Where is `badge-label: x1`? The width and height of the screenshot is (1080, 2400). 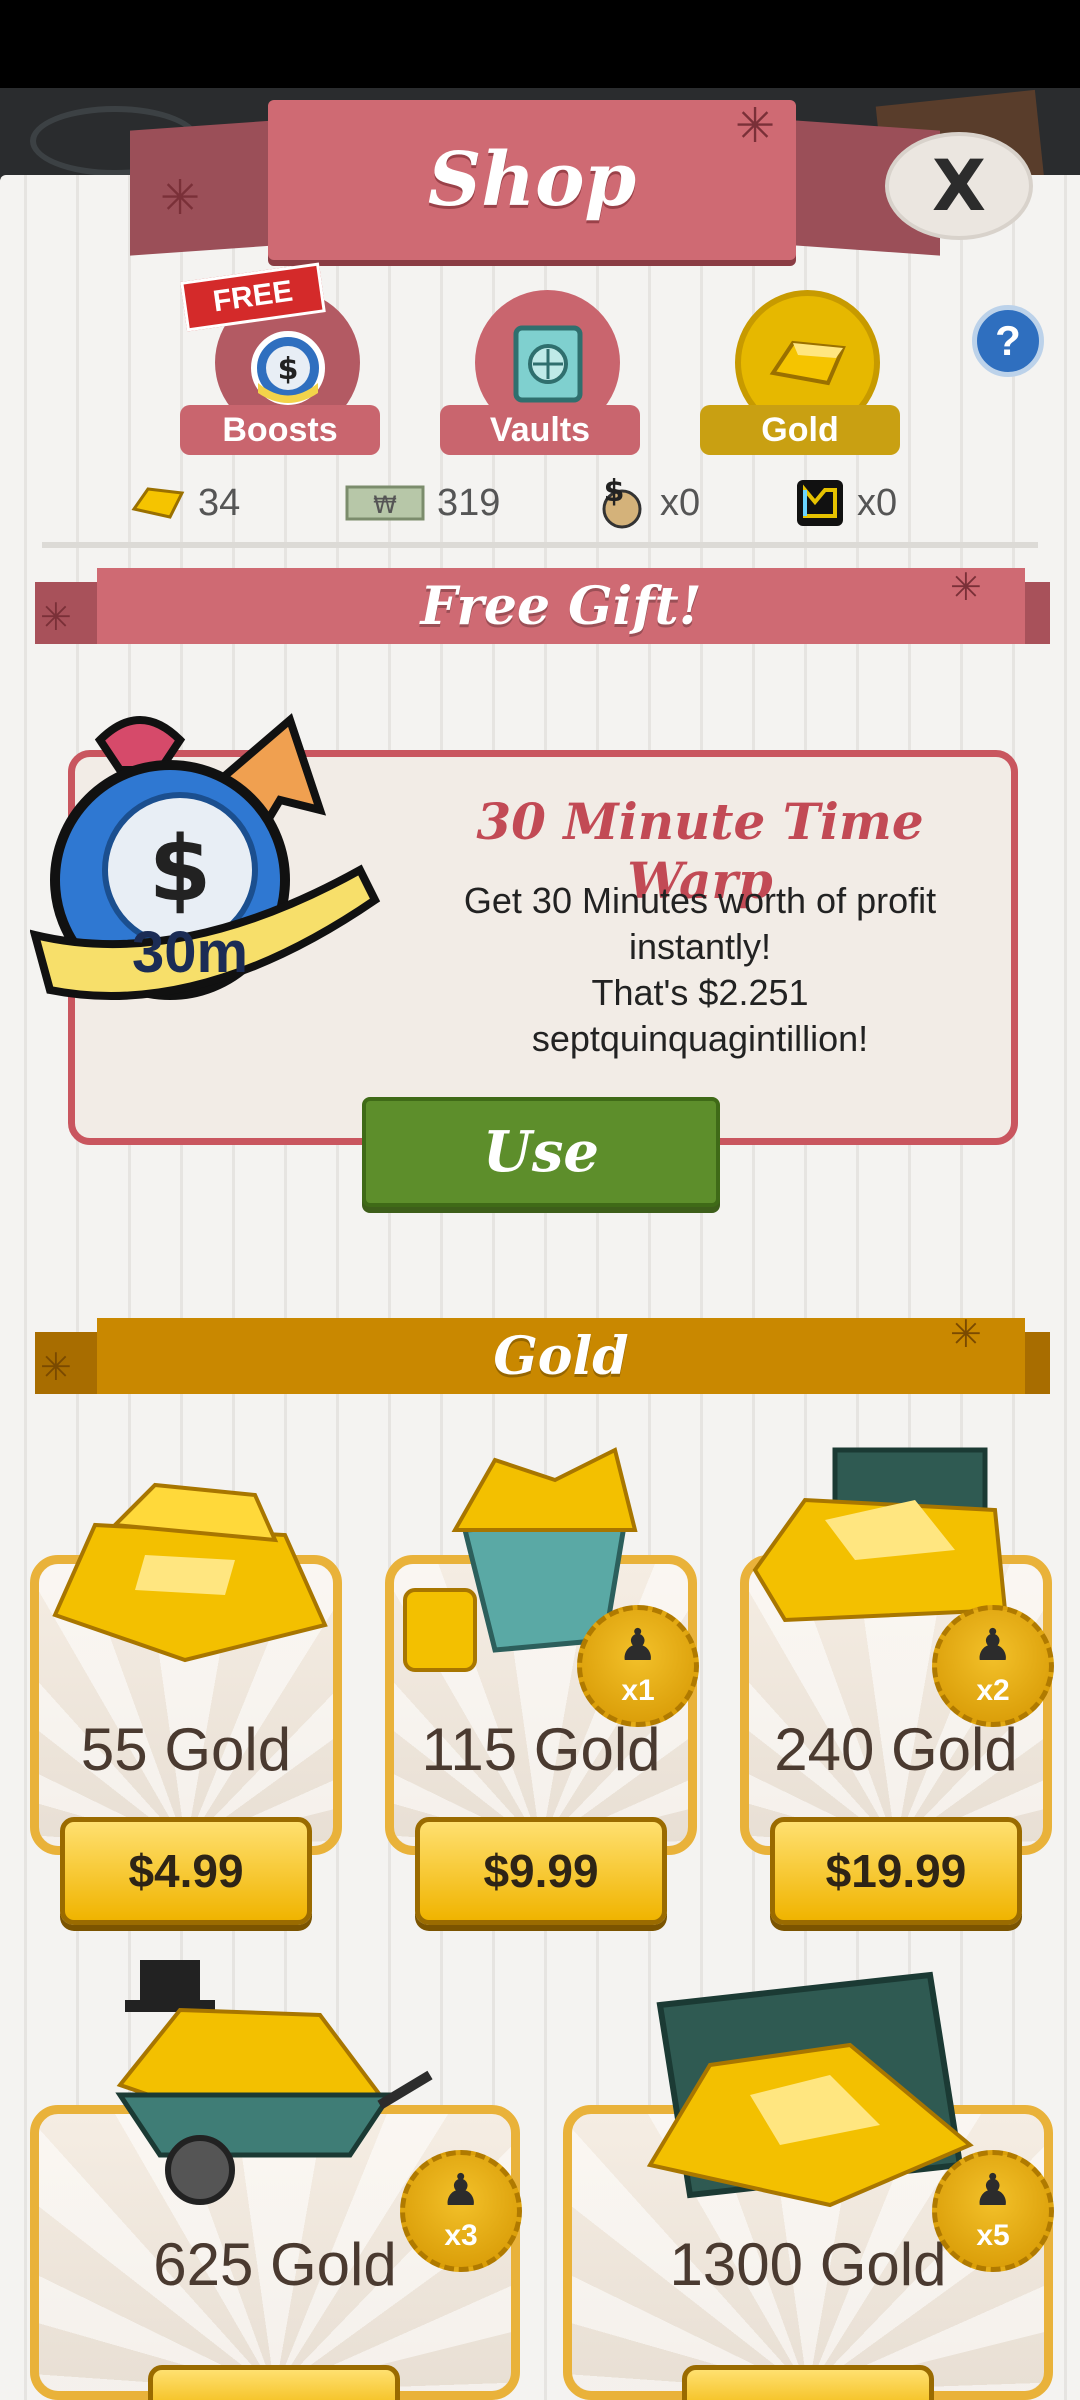 badge-label: x1 is located at coordinates (638, 1690).